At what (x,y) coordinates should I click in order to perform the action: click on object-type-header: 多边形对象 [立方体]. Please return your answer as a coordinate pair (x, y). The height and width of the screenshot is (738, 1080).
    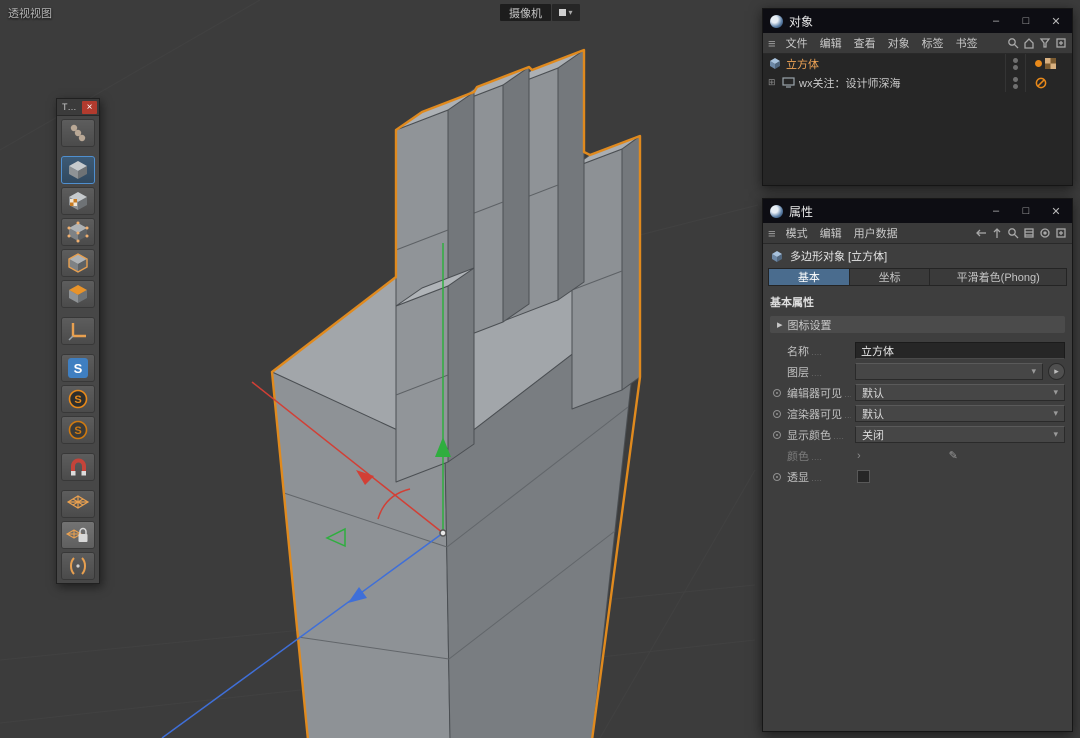
    Looking at the image, I should click on (917, 256).